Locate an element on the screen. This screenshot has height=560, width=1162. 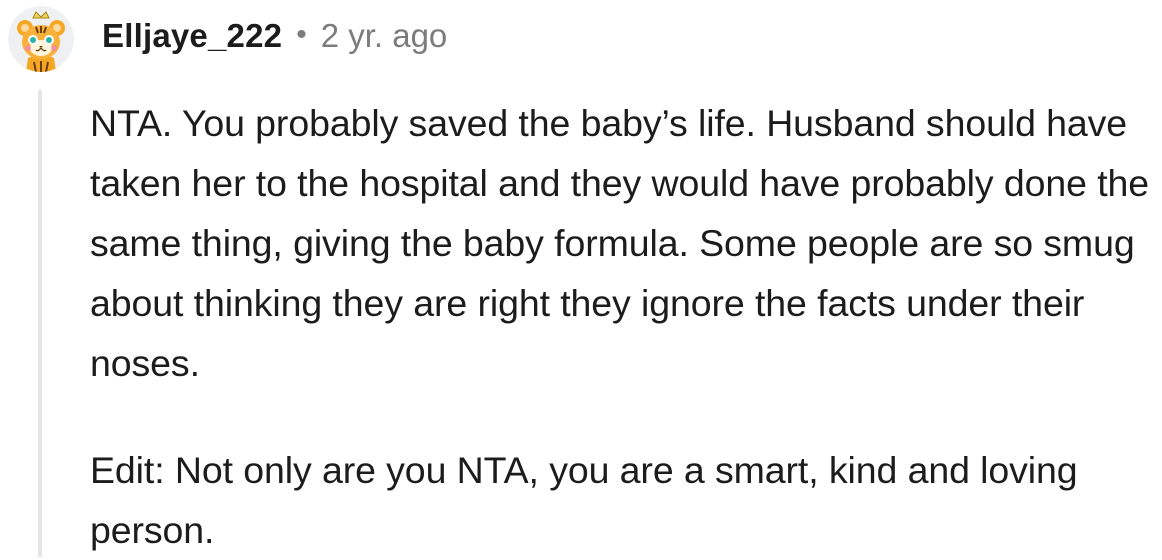
tiger-avatar-icon is located at coordinates (41, 39).